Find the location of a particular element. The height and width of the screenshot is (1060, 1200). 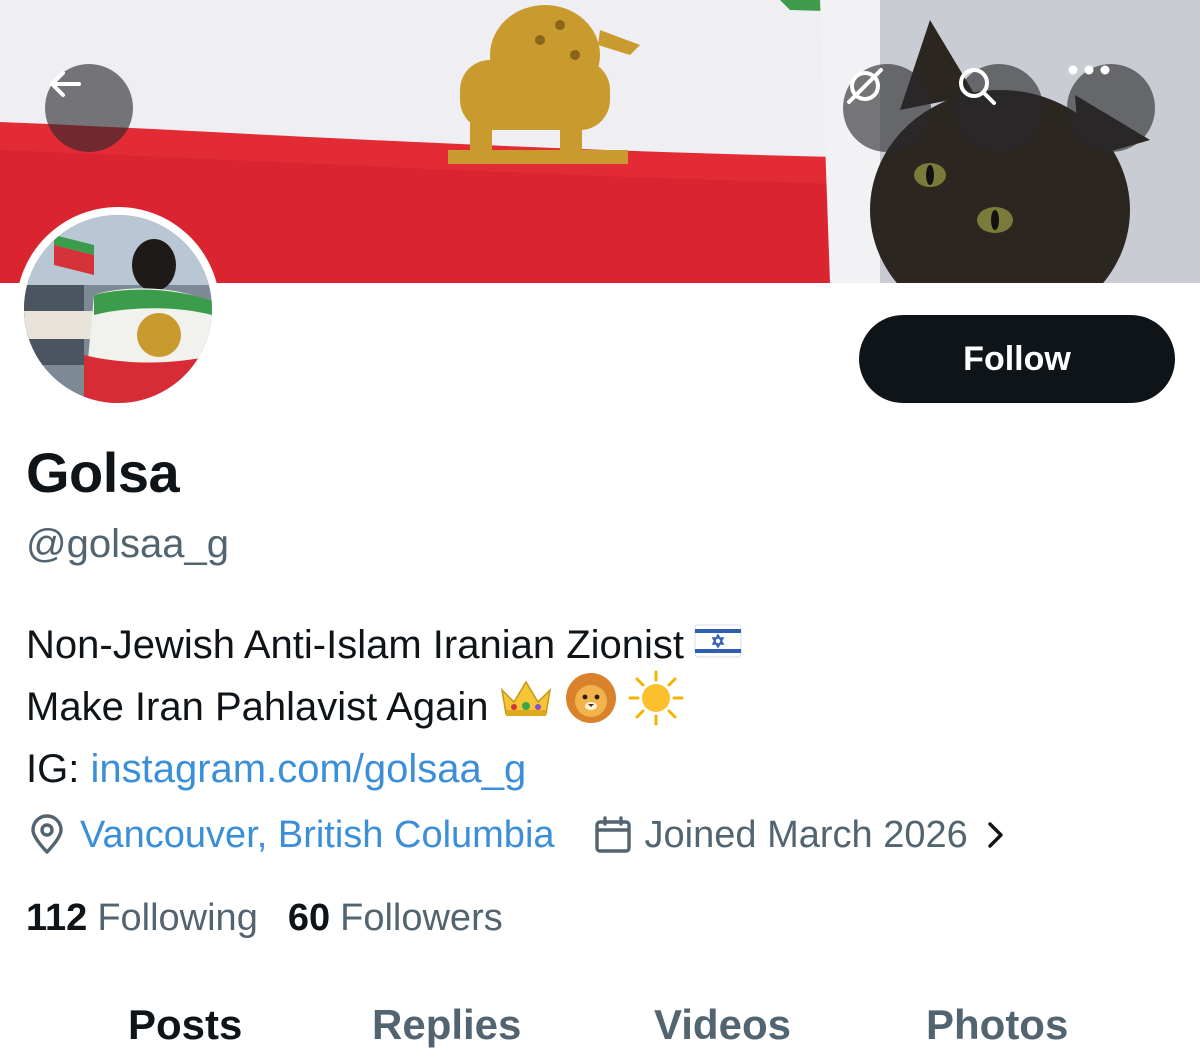

joined-date: Joined March 2026 is located at coordinates (806, 834).